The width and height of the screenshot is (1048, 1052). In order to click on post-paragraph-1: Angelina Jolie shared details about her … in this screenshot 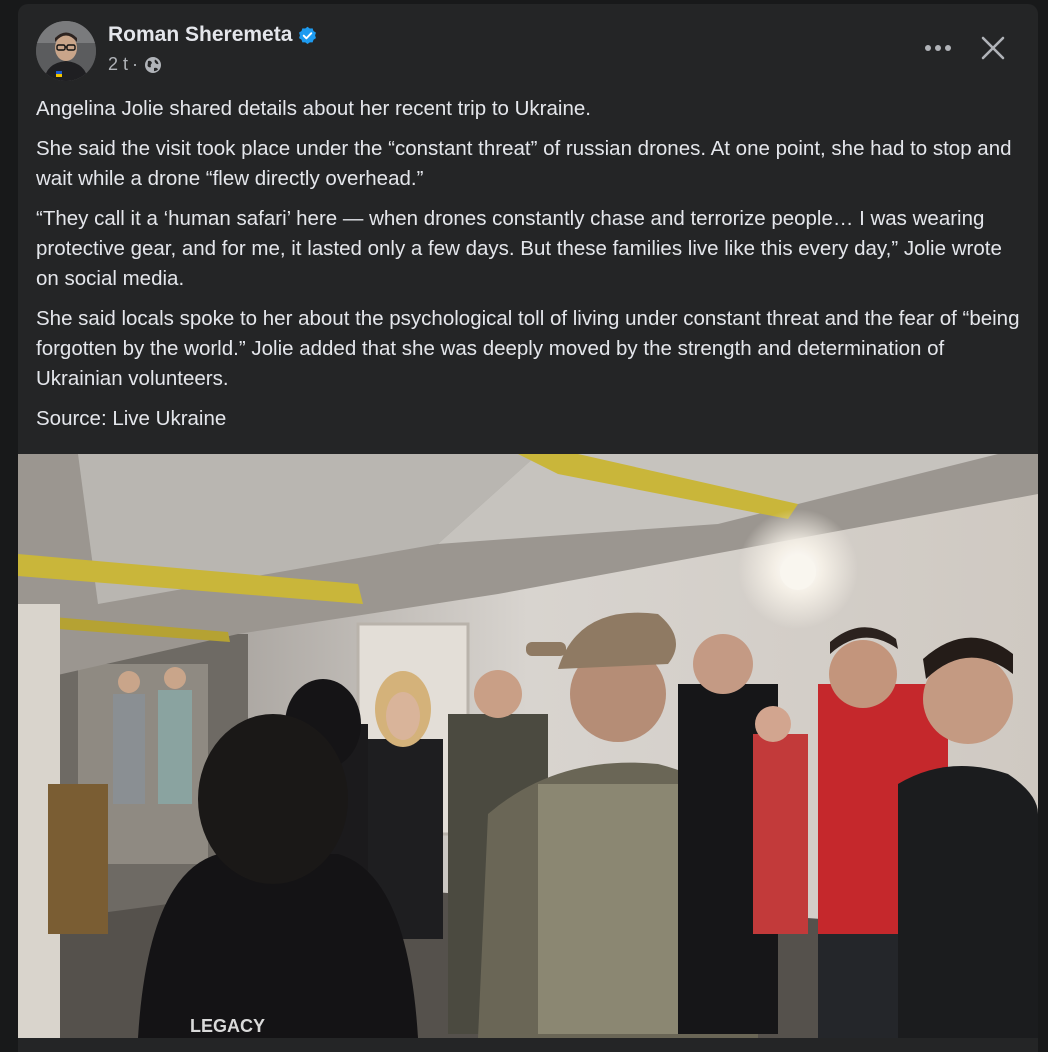, I will do `click(313, 108)`.